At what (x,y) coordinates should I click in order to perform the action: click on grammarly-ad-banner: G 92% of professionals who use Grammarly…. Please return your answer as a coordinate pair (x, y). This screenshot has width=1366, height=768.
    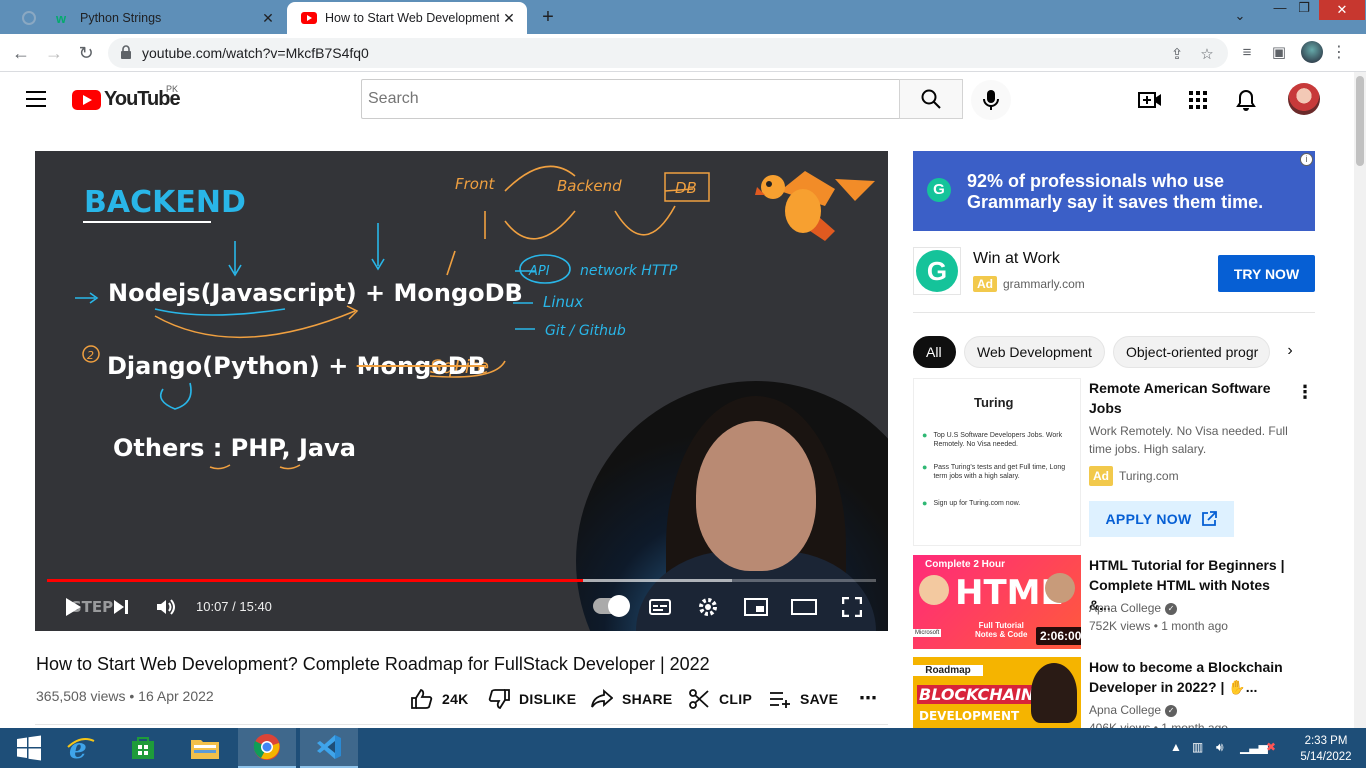
    Looking at the image, I should click on (1114, 191).